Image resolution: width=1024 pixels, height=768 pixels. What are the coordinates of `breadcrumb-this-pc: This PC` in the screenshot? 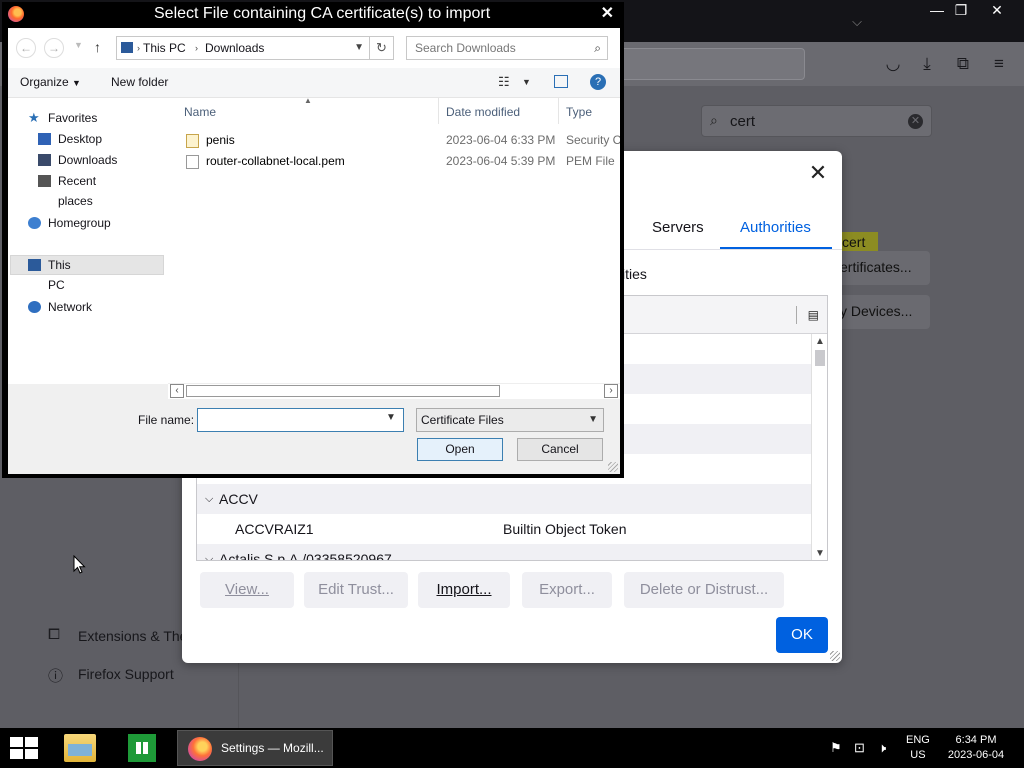 It's located at (164, 48).